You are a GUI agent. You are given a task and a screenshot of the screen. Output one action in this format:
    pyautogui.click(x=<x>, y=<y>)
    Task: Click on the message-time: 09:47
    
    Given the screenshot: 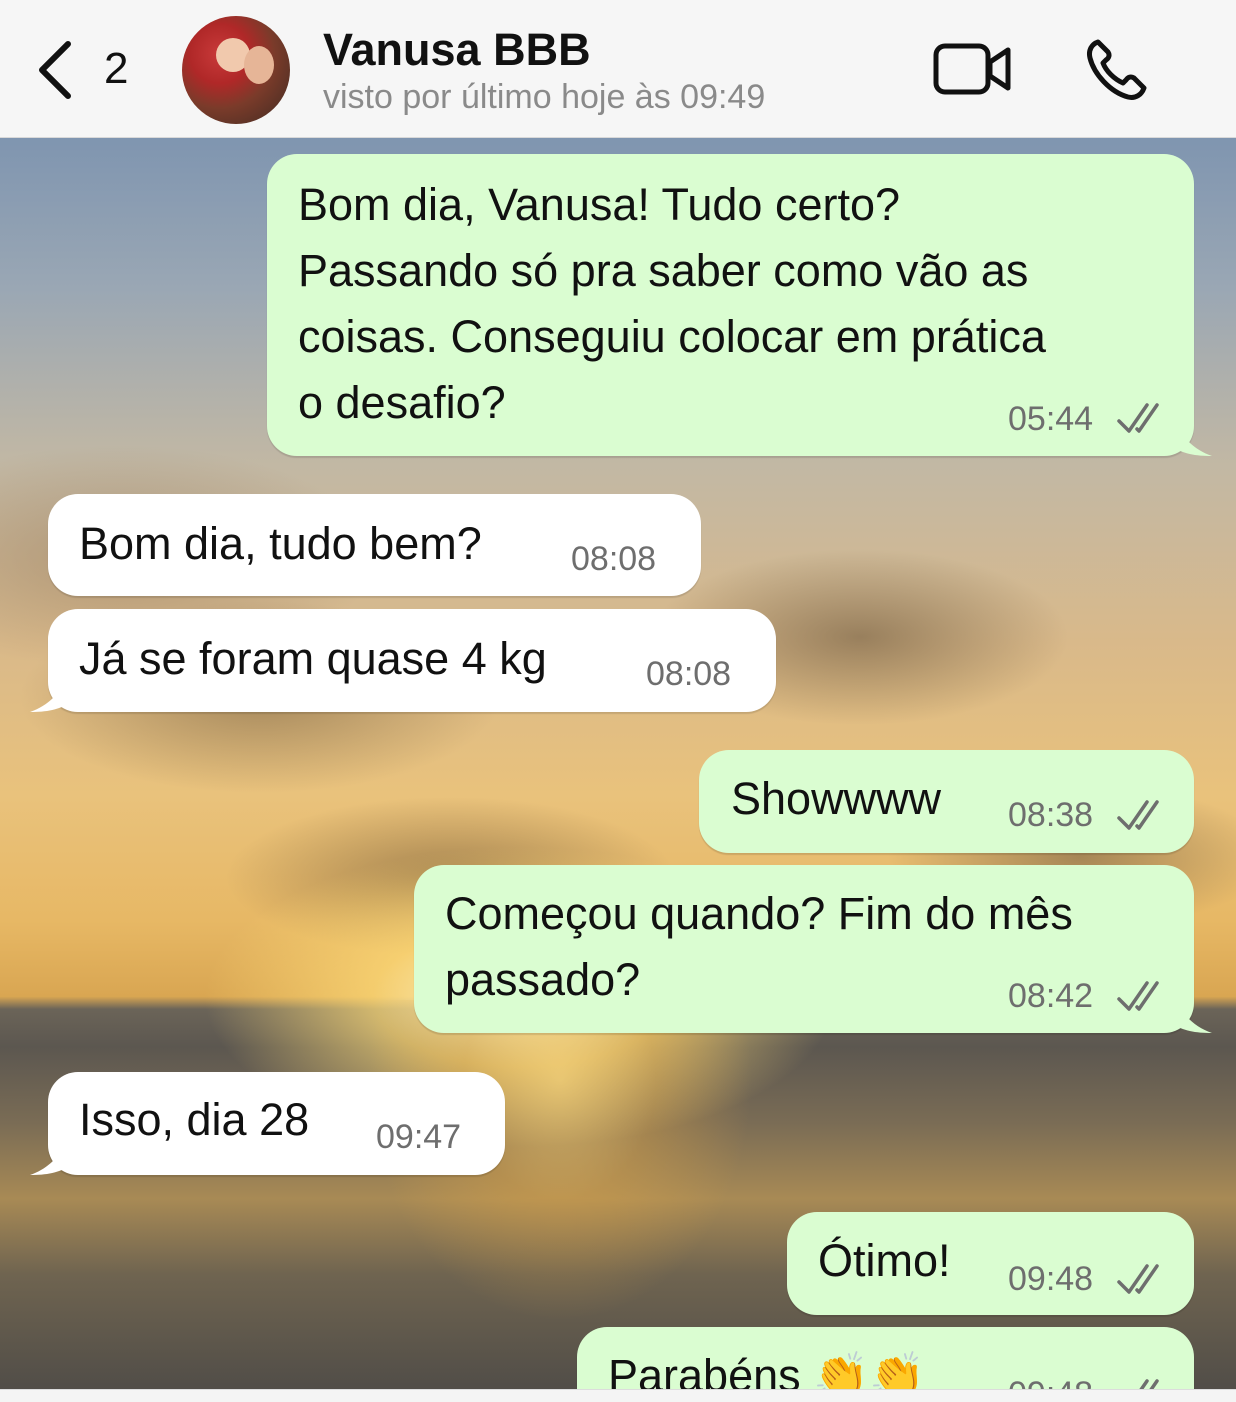 What is the action you would take?
    pyautogui.click(x=419, y=1137)
    